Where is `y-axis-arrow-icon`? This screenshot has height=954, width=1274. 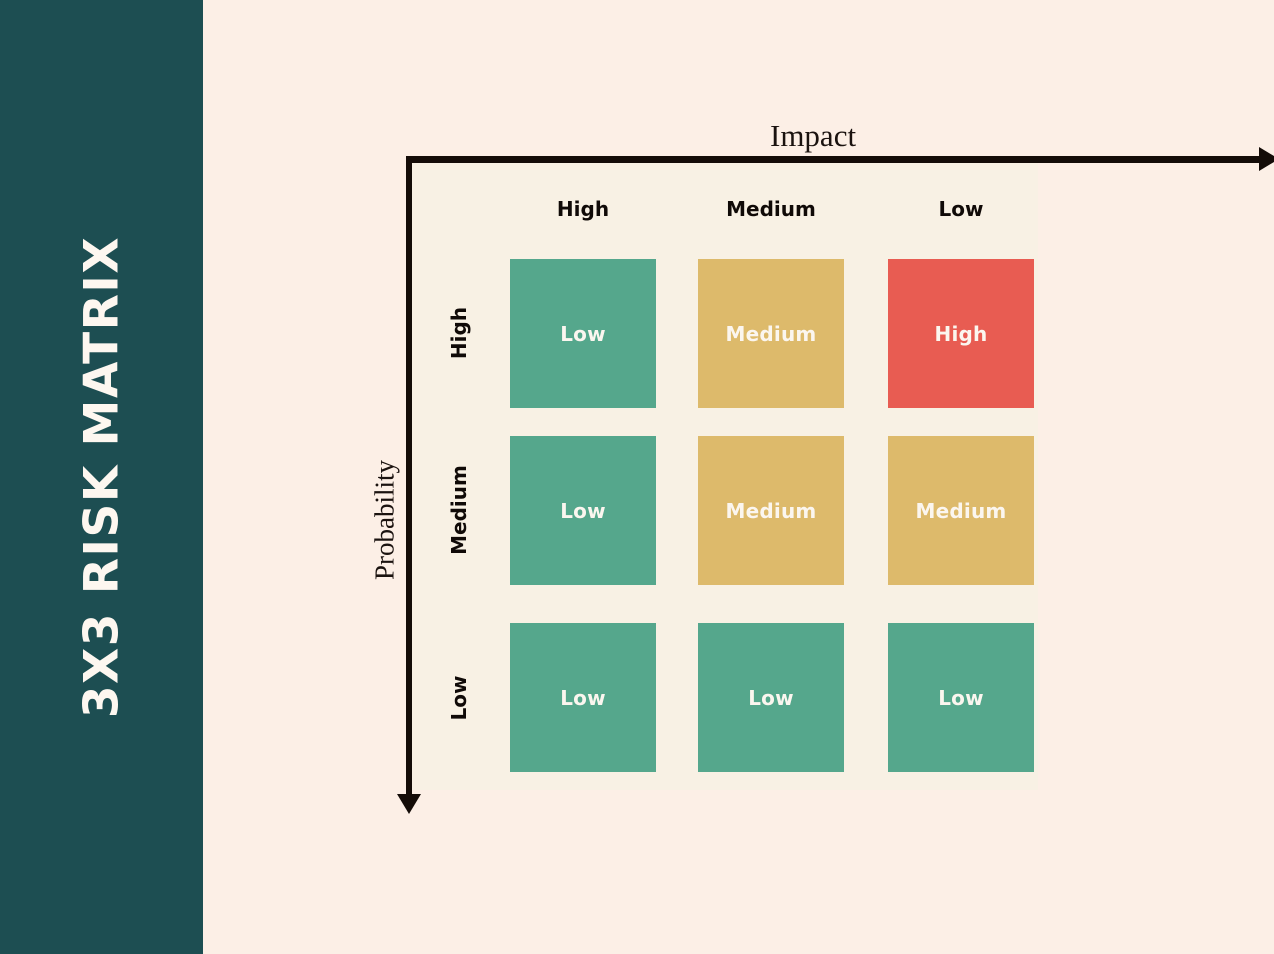
y-axis-arrow-icon is located at coordinates (409, 804).